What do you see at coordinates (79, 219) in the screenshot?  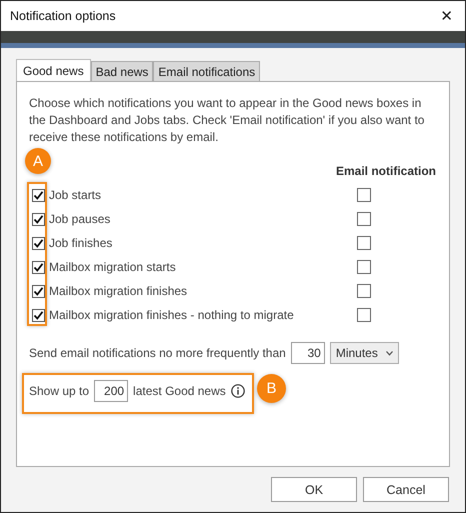 I see `checkbox-label: Job pauses` at bounding box center [79, 219].